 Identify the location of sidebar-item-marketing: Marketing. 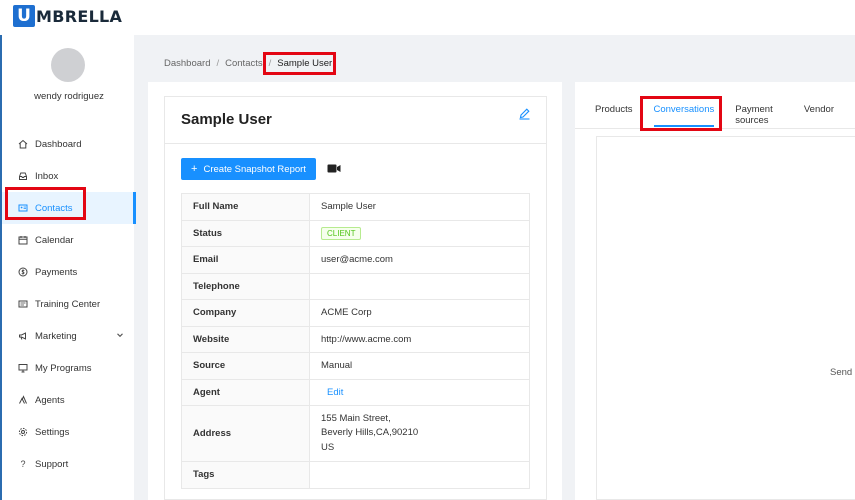
(69, 336).